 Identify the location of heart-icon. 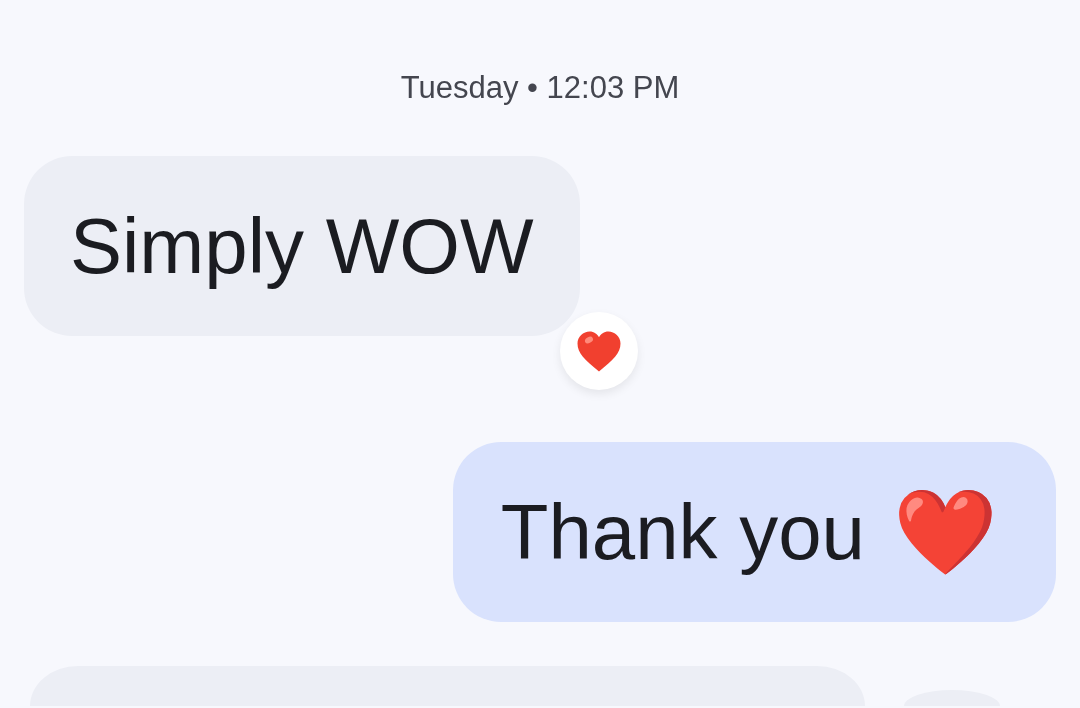
(599, 351).